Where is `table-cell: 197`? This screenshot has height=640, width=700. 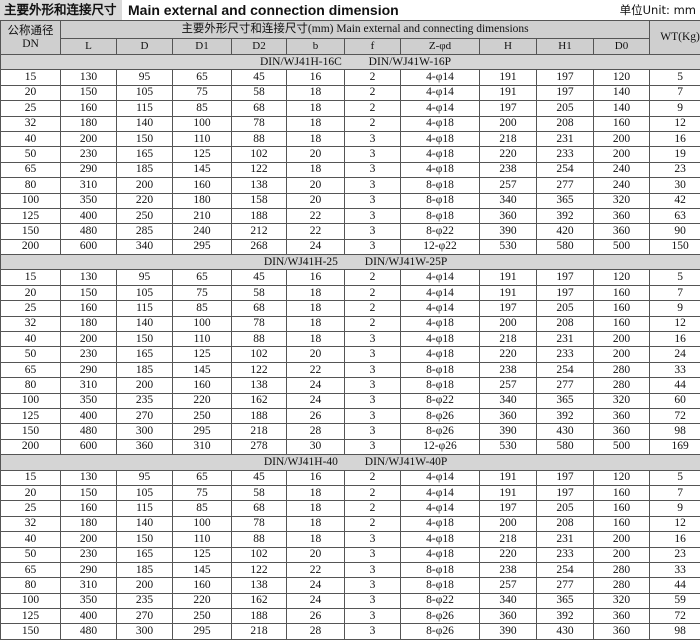 table-cell: 197 is located at coordinates (508, 108).